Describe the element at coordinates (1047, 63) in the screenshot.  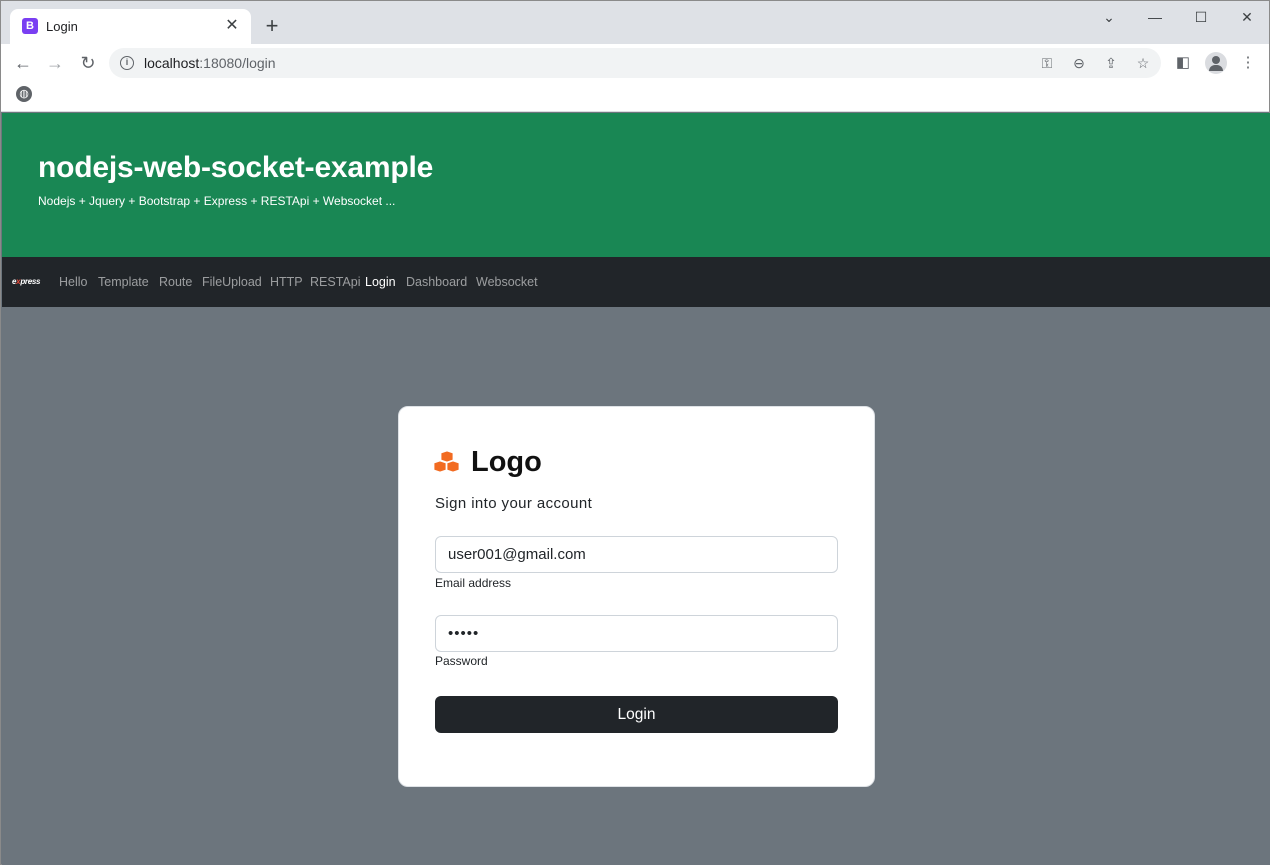
I see `key-icon: ⚿` at that location.